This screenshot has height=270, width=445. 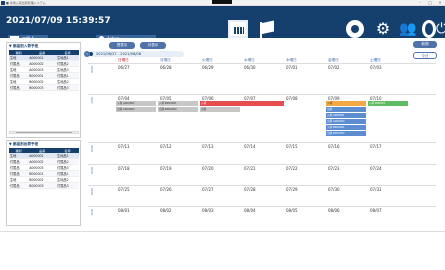 I want to click on calendar-day: 08/04, so click(x=250, y=210).